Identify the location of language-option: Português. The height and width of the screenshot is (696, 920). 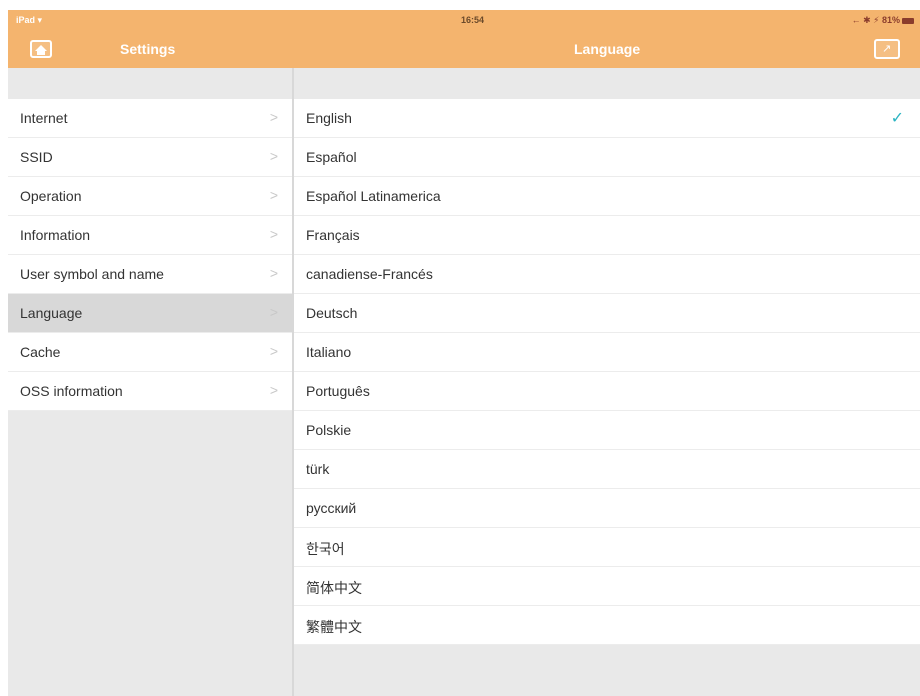
(607, 391).